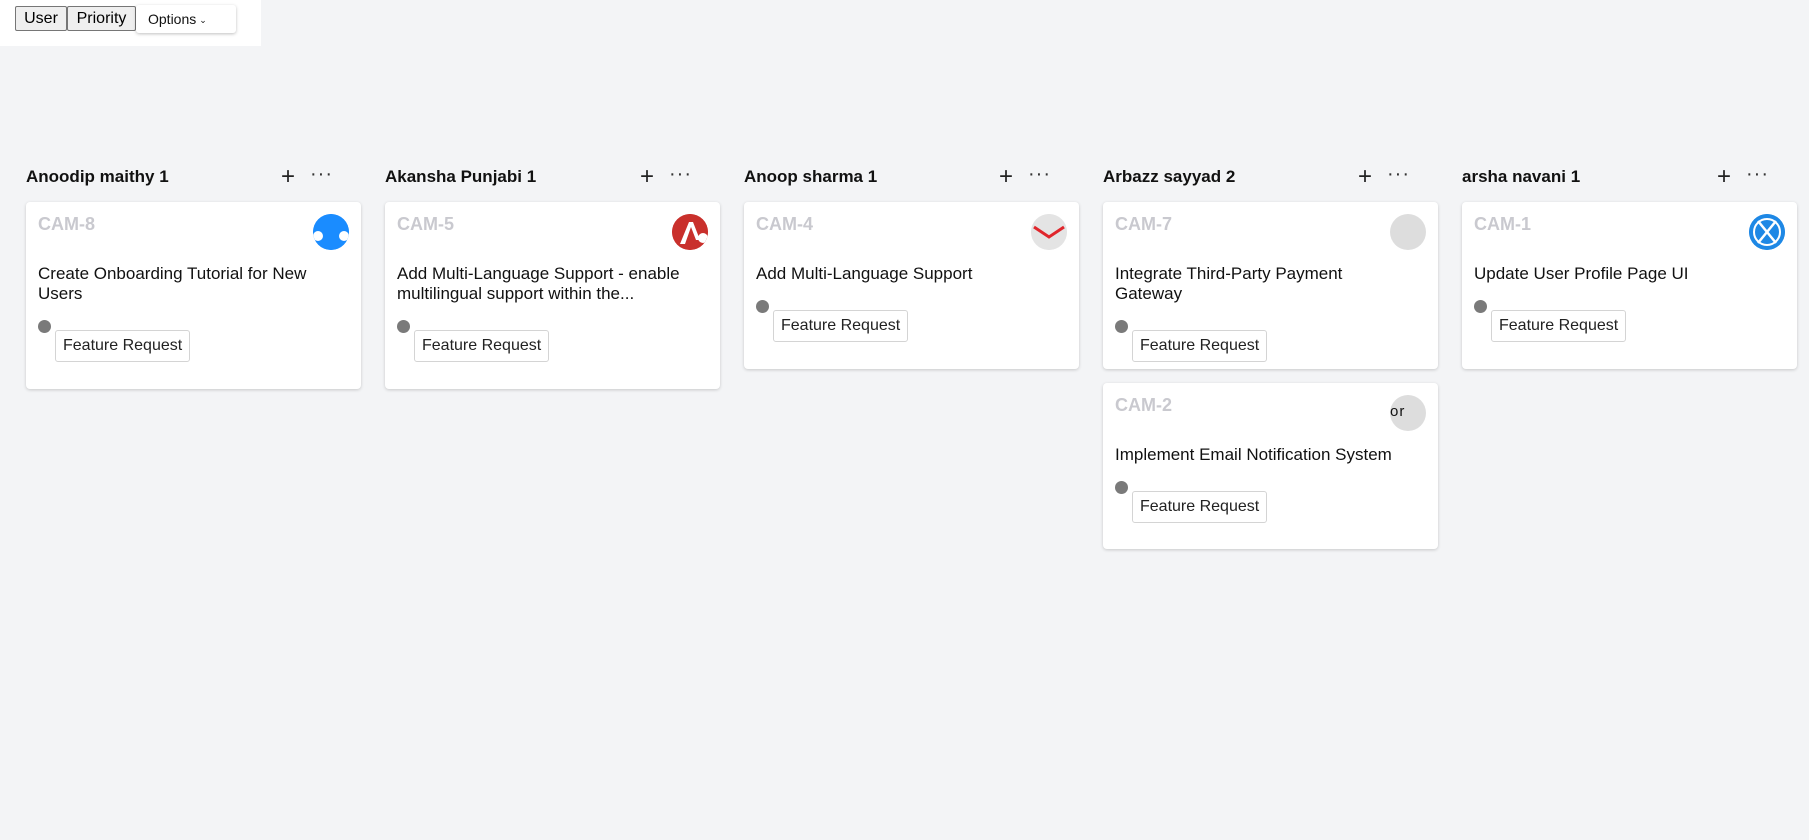  I want to click on column-title: Anoodip maithy 1, so click(97, 177).